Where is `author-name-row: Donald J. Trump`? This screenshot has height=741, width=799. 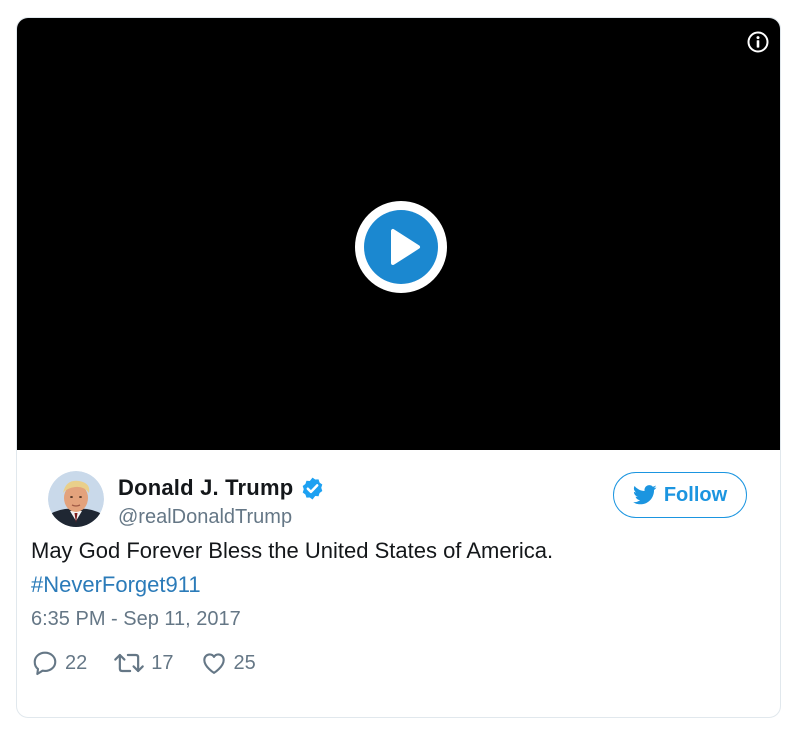 author-name-row: Donald J. Trump is located at coordinates (221, 488).